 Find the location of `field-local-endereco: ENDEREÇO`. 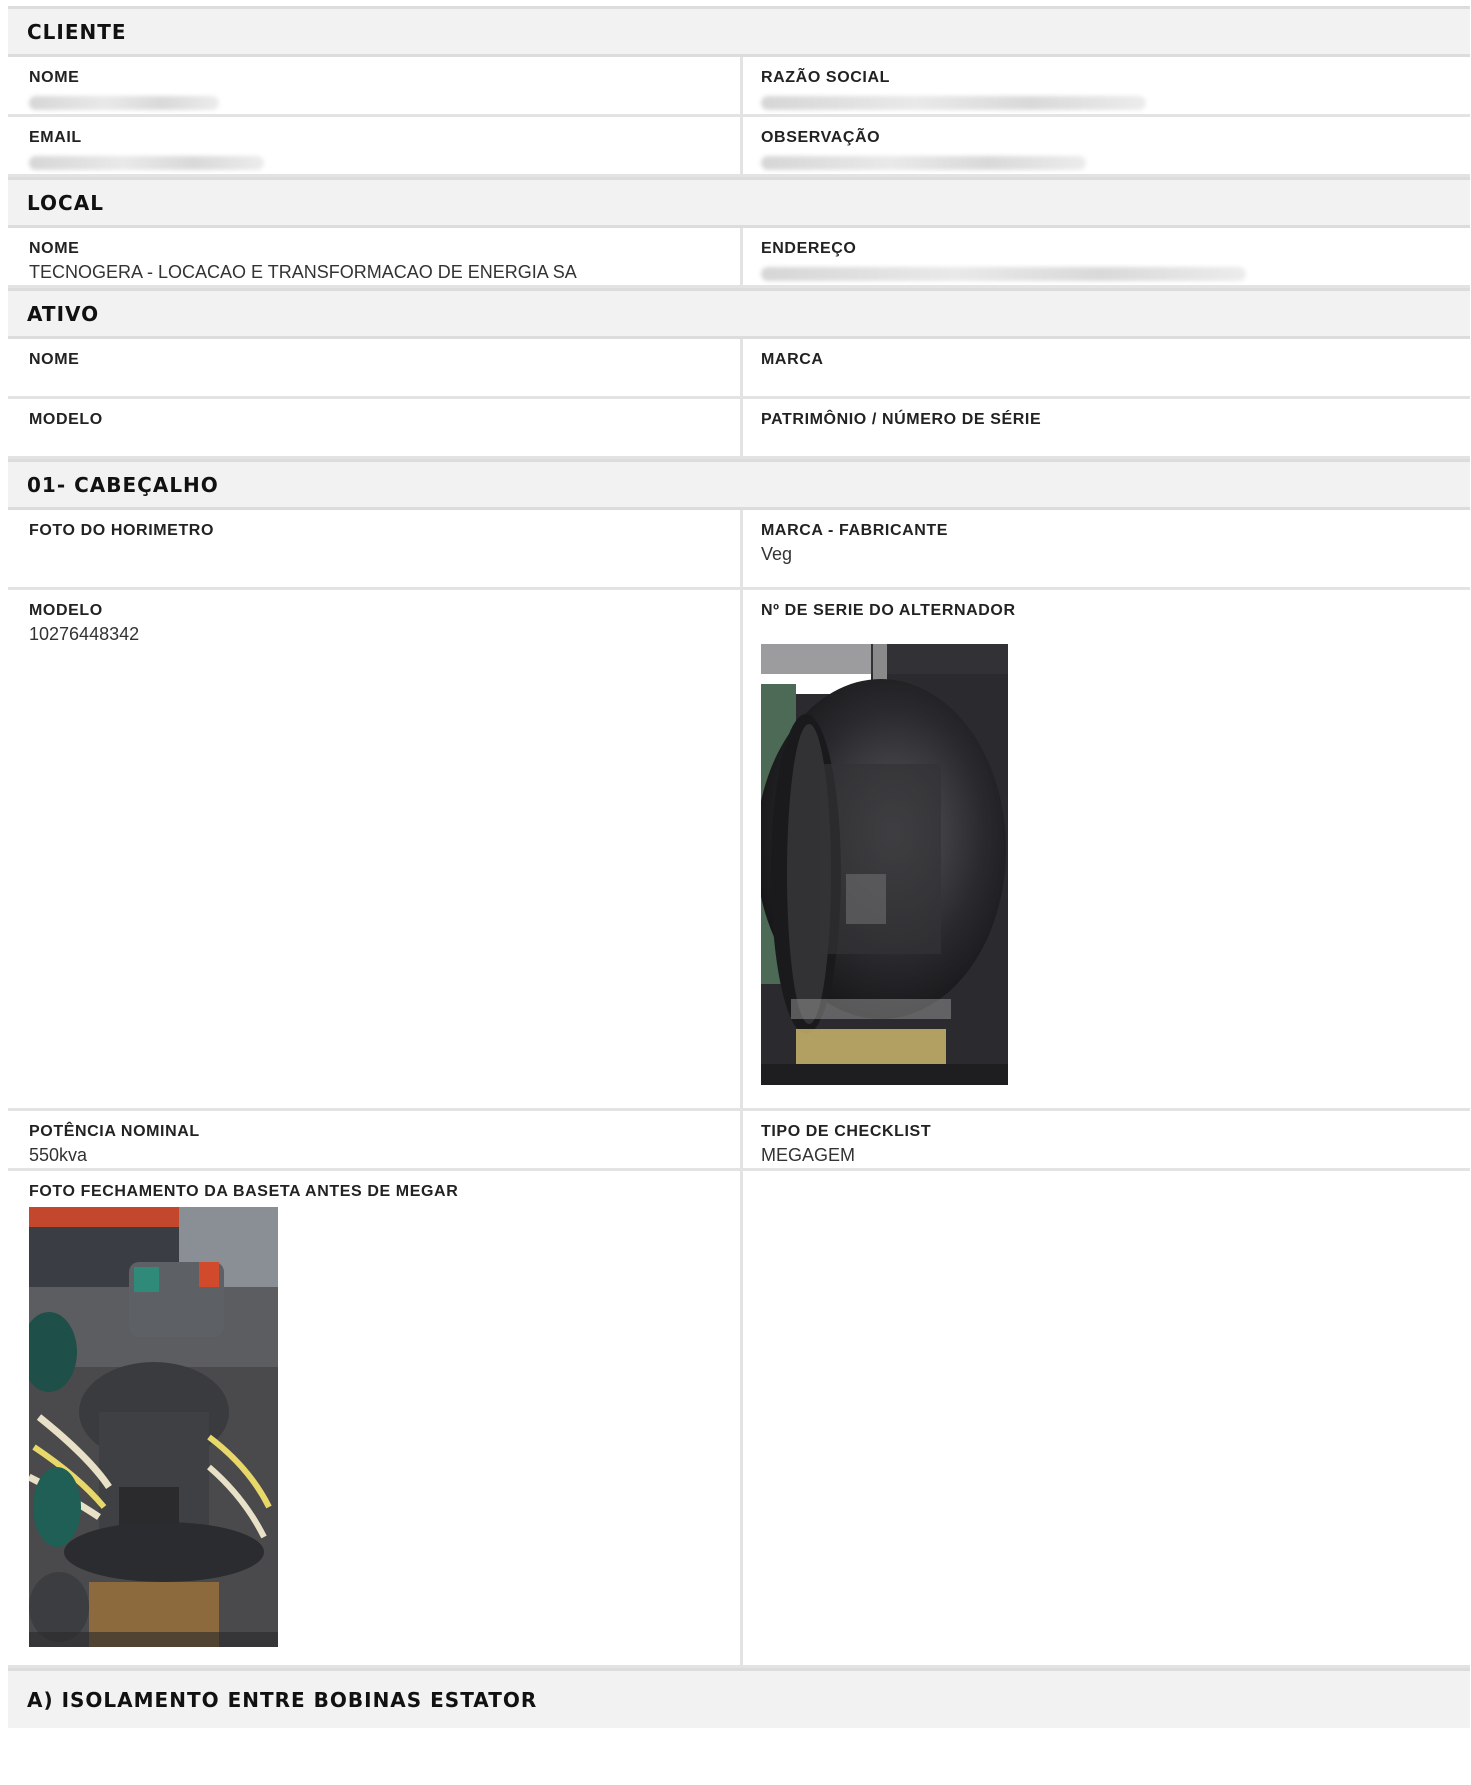

field-local-endereco: ENDEREÇO is located at coordinates (1106, 256).